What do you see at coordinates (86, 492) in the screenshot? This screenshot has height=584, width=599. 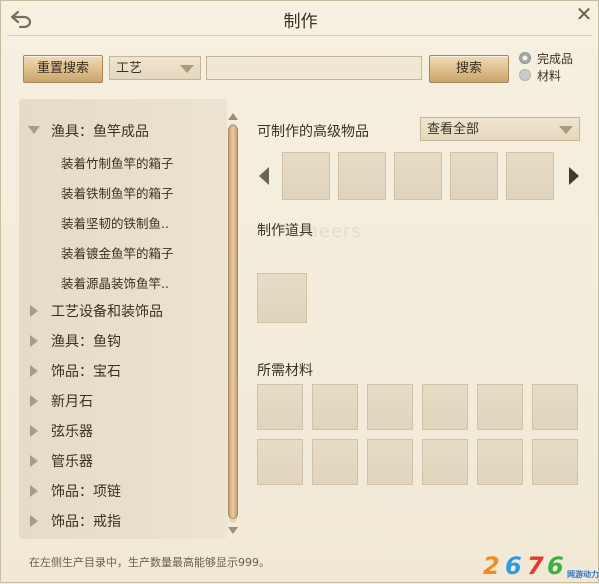 I see `tree-category-label: 饰品：项链` at bounding box center [86, 492].